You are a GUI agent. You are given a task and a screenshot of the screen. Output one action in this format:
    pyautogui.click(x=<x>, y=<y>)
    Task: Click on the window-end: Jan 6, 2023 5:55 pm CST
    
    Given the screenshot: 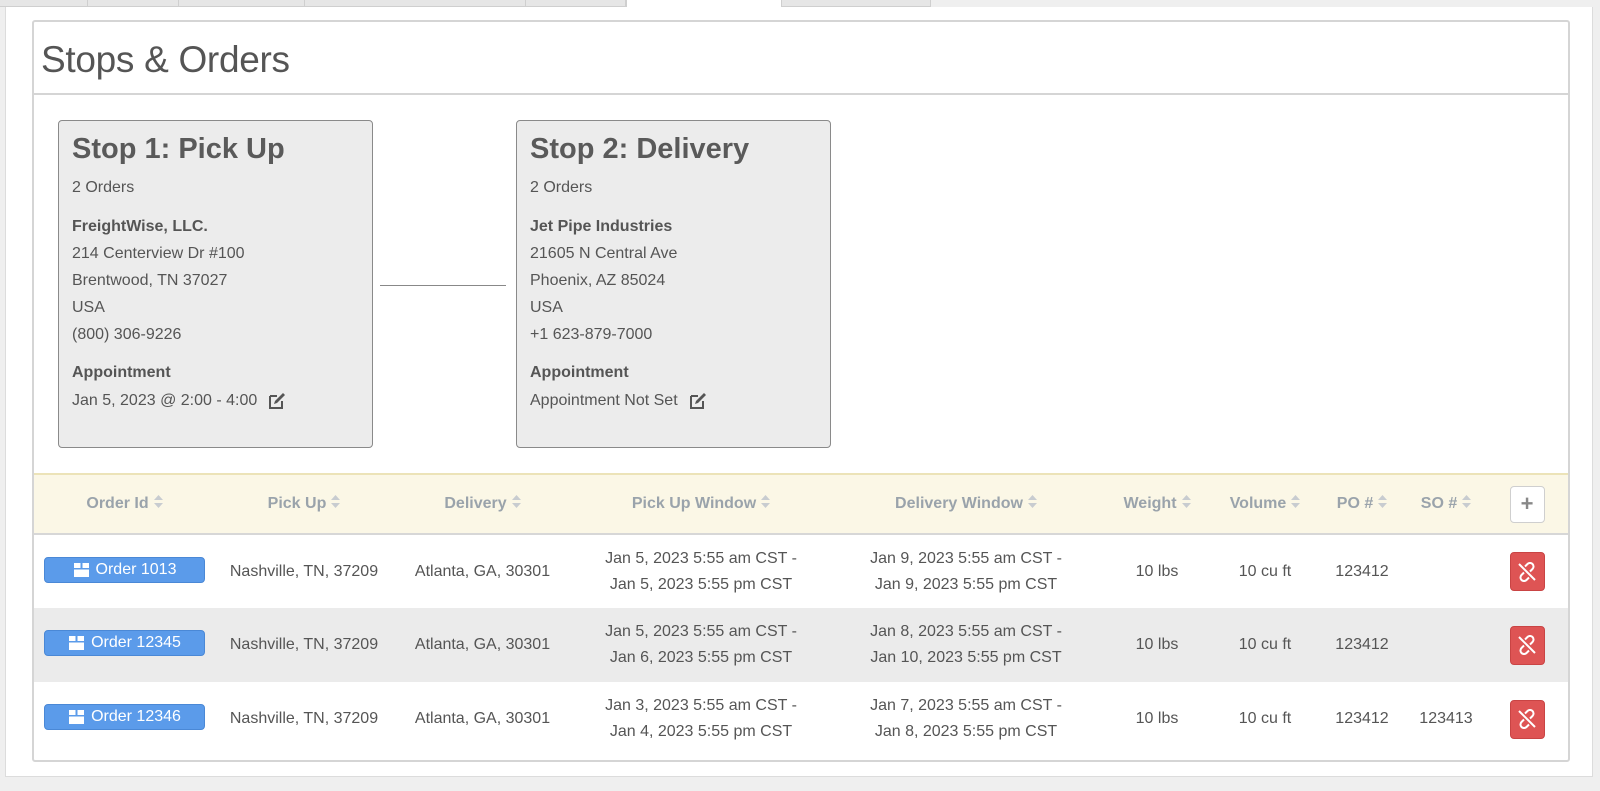 What is the action you would take?
    pyautogui.click(x=701, y=657)
    